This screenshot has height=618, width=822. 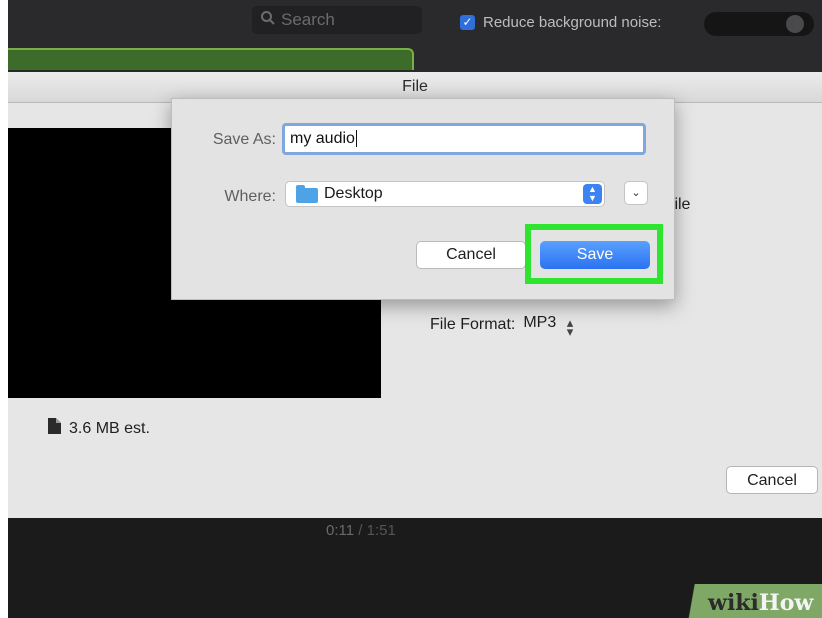 I want to click on file-format-label: File Format:, so click(x=473, y=324).